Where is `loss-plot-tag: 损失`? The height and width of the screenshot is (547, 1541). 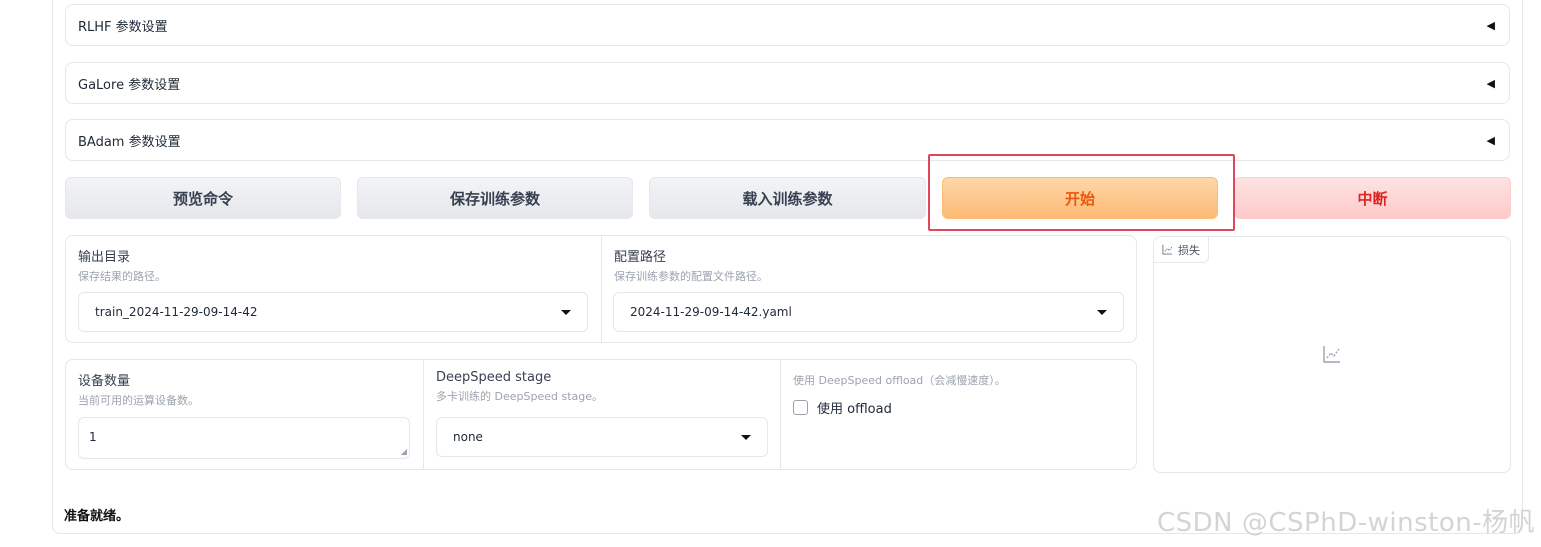
loss-plot-tag: 损失 is located at coordinates (1181, 250).